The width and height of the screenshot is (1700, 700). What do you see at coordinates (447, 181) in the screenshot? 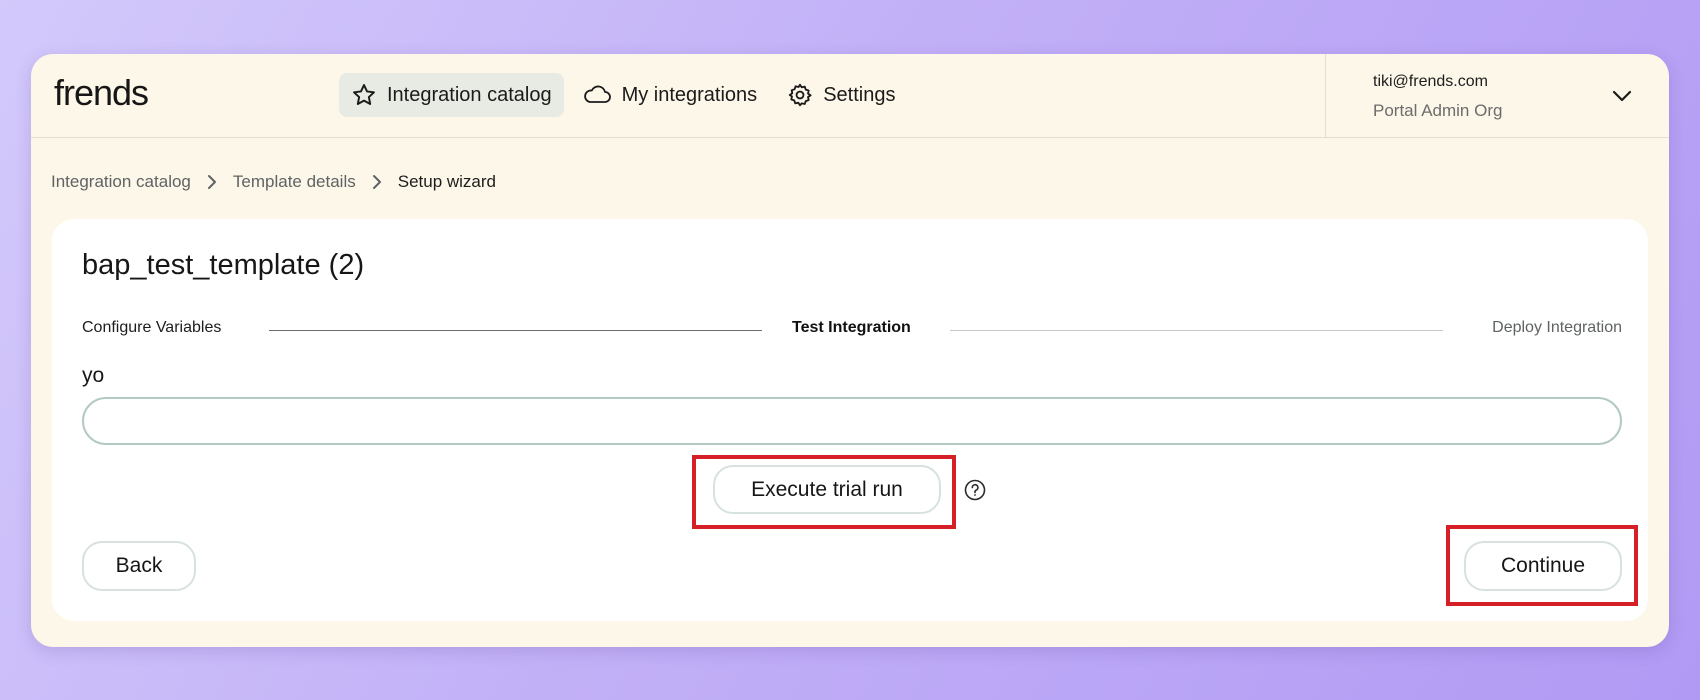
I see `breadcrumb-setup-wizard: Setup wizard` at bounding box center [447, 181].